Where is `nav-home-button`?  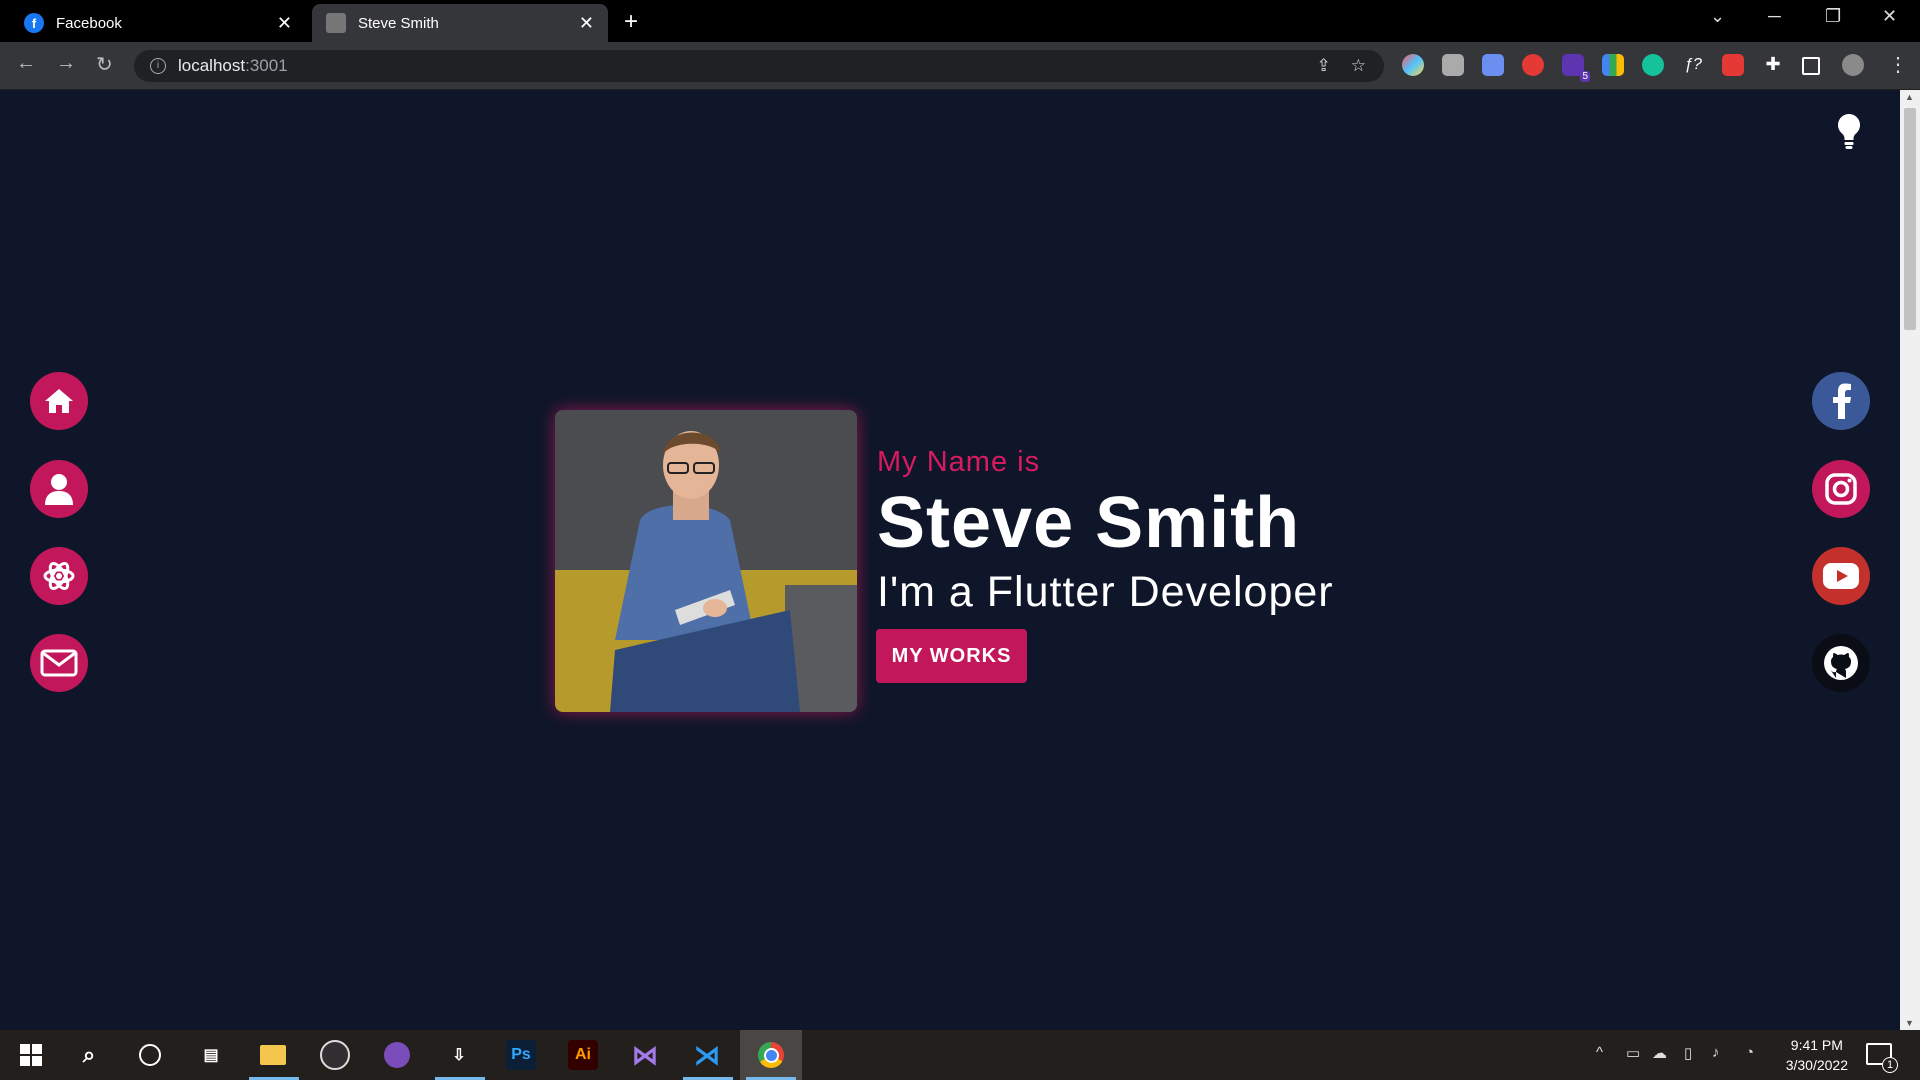 nav-home-button is located at coordinates (59, 401).